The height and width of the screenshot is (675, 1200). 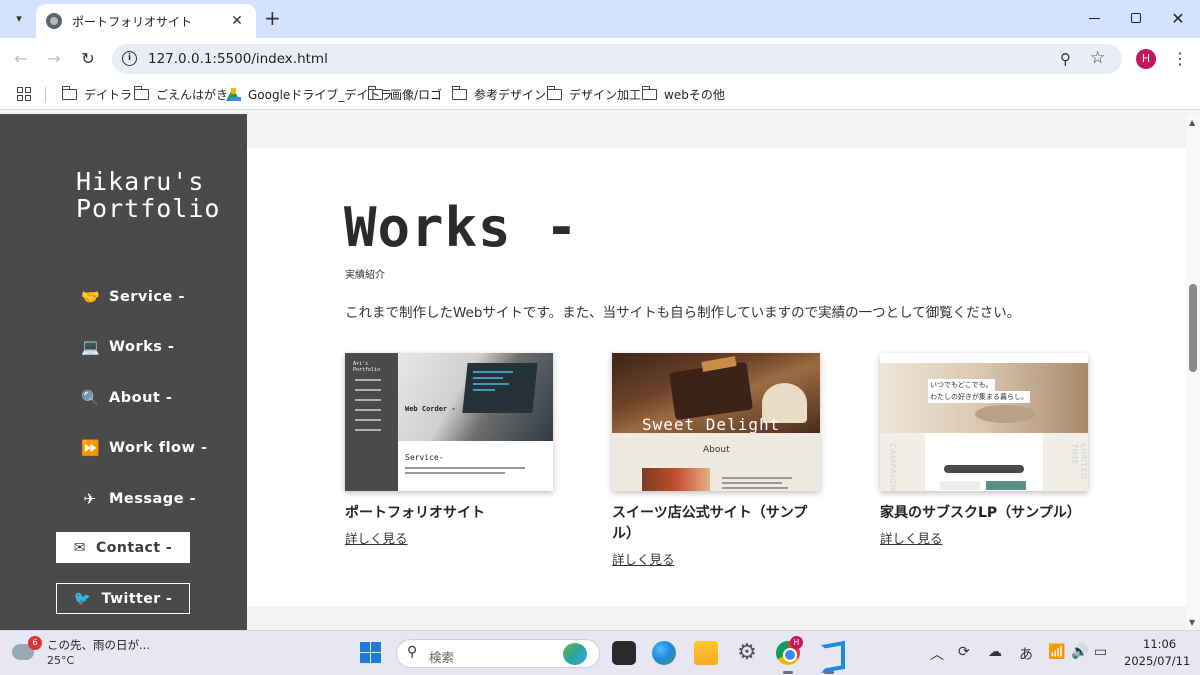 I want to click on twitter-button: 🐦 Twitter -, so click(x=123, y=598).